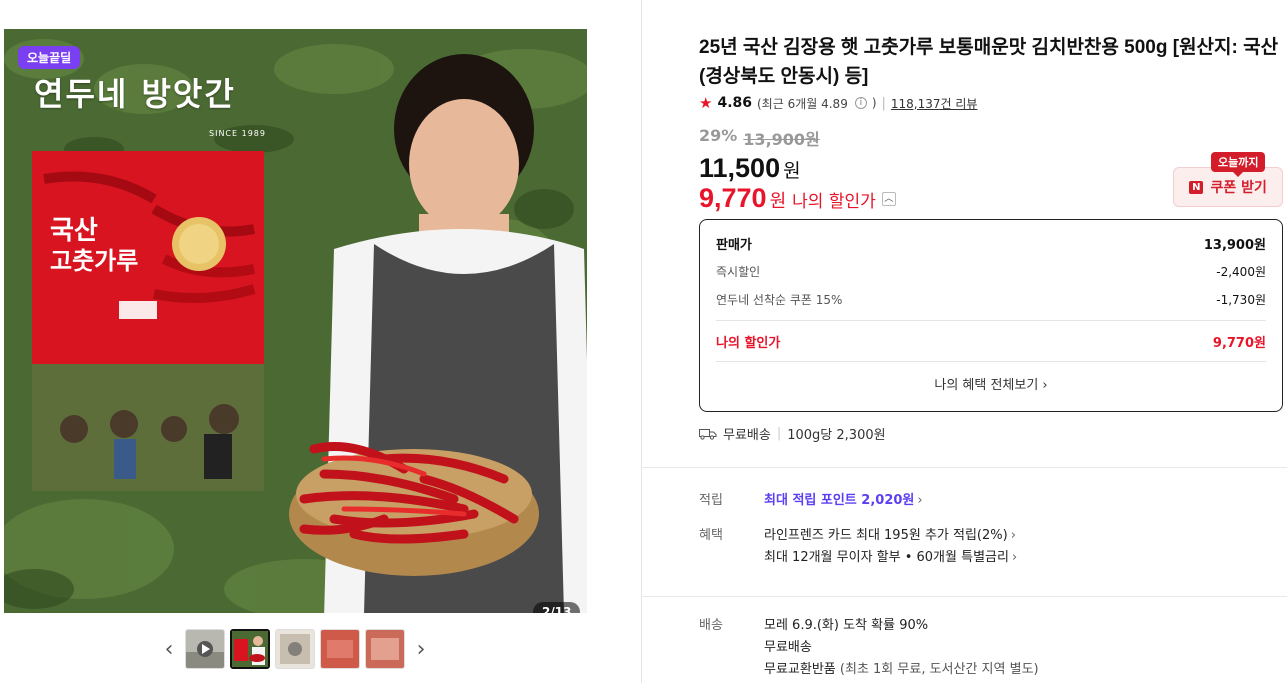 The height and width of the screenshot is (683, 1287). Describe the element at coordinates (1239, 343) in the screenshot. I see `my-price-value: 9,770원` at that location.